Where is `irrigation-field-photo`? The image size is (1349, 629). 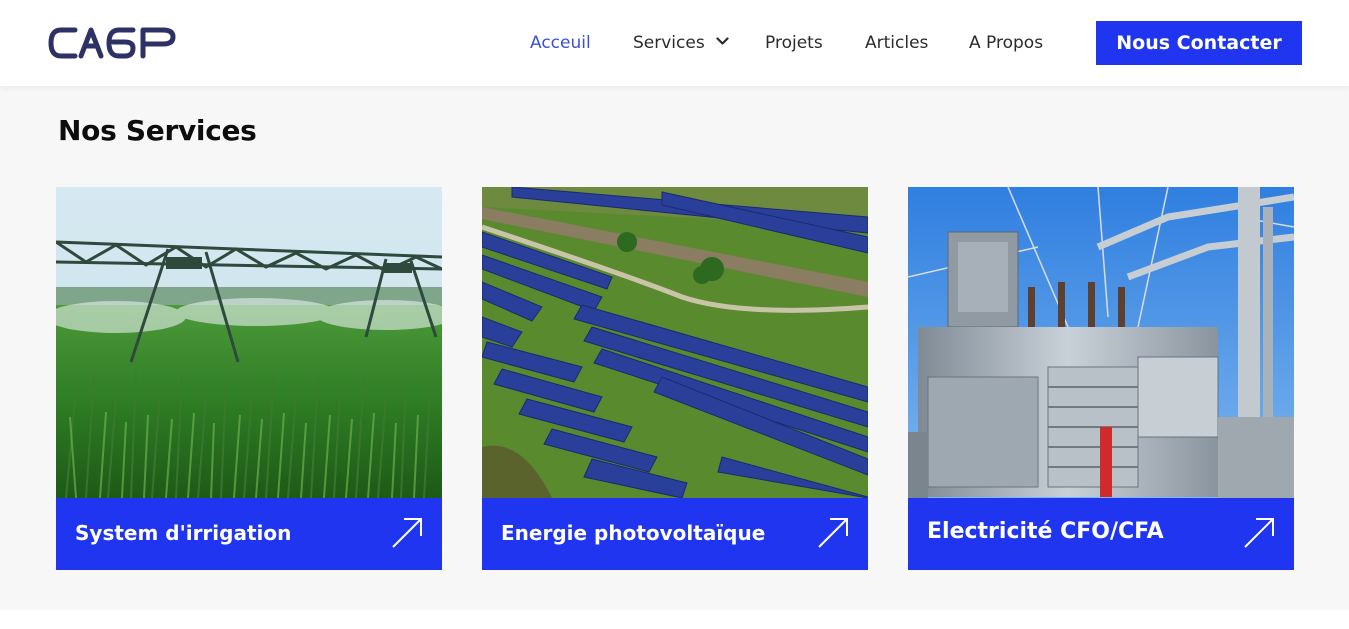
irrigation-field-photo is located at coordinates (249, 342).